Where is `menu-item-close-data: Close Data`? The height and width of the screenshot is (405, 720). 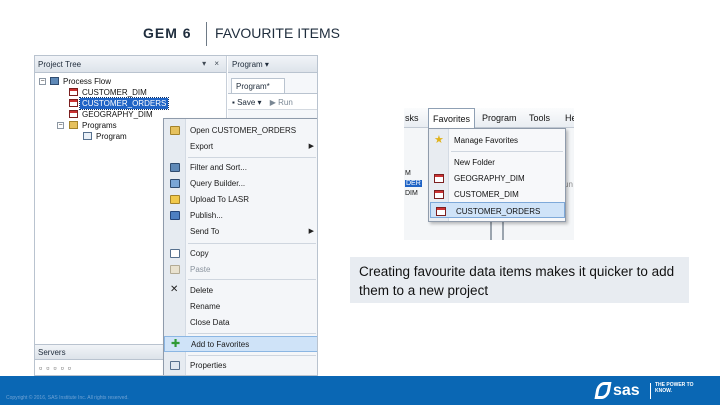 menu-item-close-data: Close Data is located at coordinates (240, 322).